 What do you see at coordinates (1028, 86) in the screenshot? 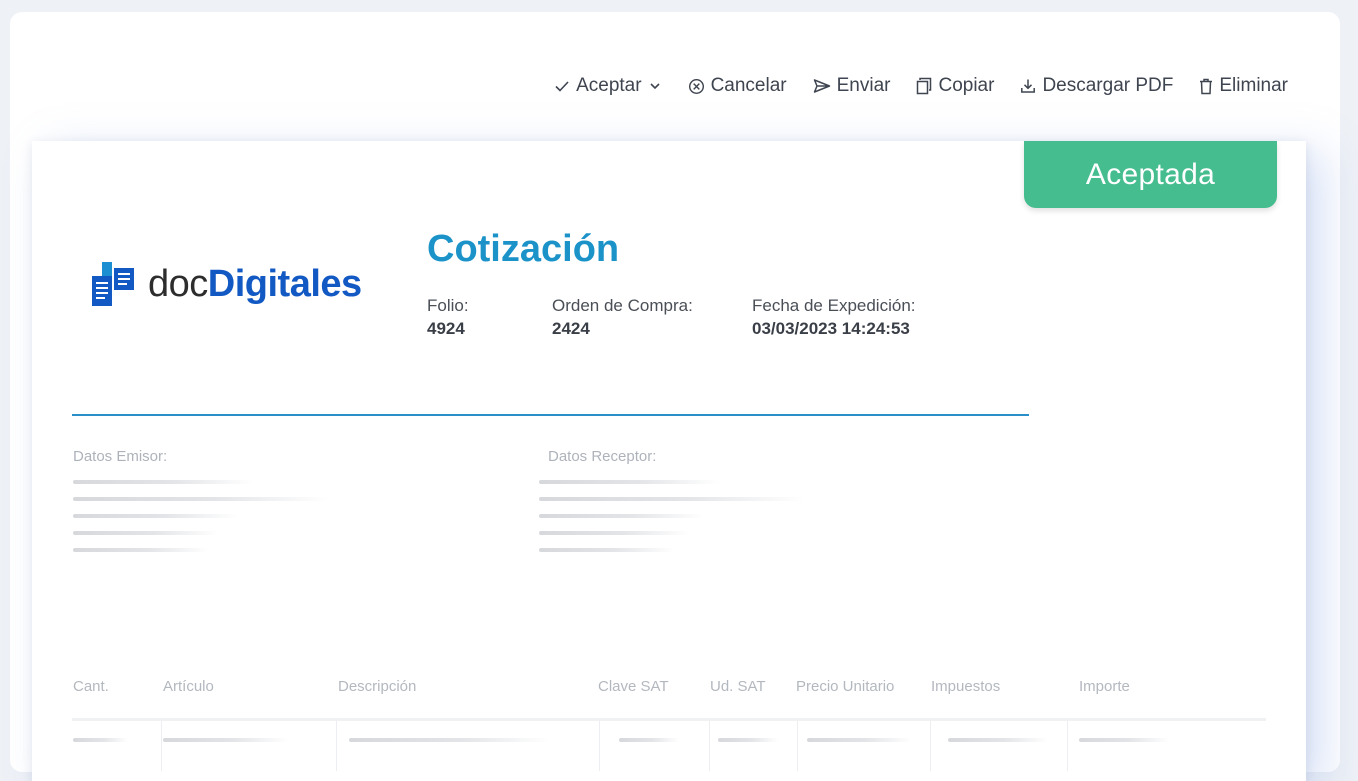
I see `download-icon` at bounding box center [1028, 86].